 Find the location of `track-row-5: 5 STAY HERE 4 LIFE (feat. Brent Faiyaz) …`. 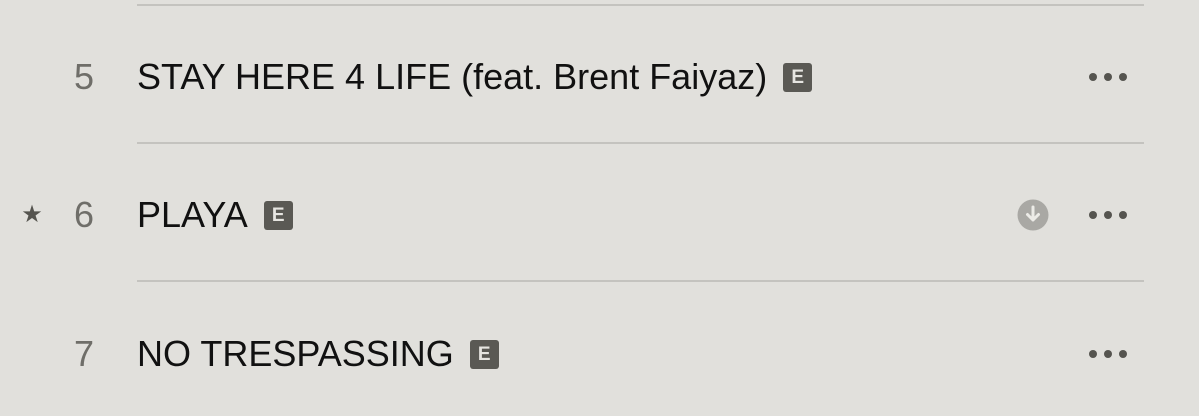

track-row-5: 5 STAY HERE 4 LIFE (feat. Brent Faiyaz) … is located at coordinates (599, 77).